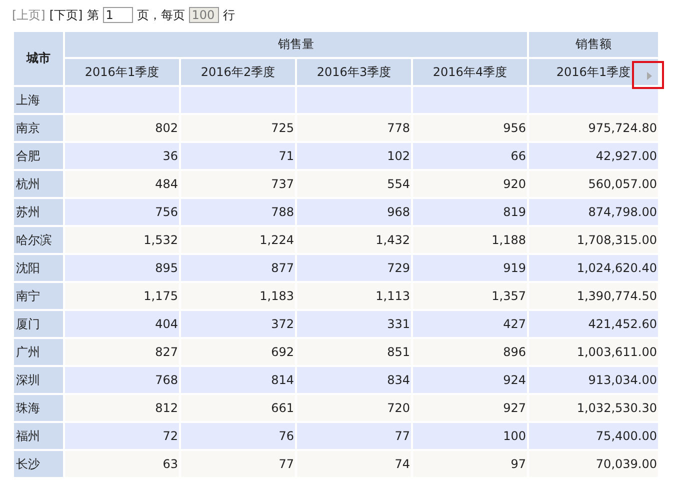  Describe the element at coordinates (593, 464) in the screenshot. I see `table-cell: 70,039.00` at that location.